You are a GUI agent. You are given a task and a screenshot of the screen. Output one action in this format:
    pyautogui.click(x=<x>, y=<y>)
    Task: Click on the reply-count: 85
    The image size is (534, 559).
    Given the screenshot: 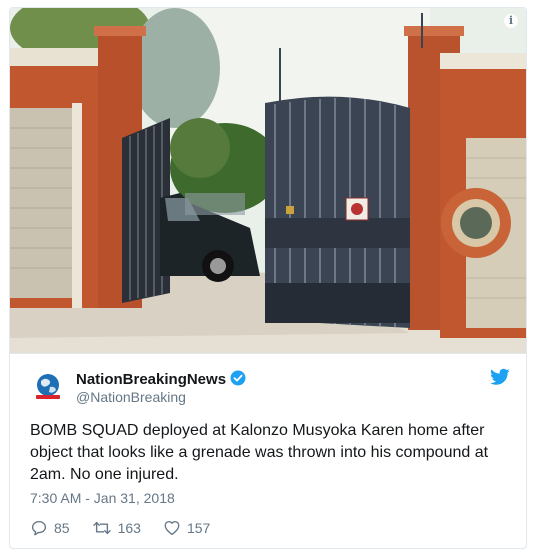 What is the action you would take?
    pyautogui.click(x=62, y=528)
    